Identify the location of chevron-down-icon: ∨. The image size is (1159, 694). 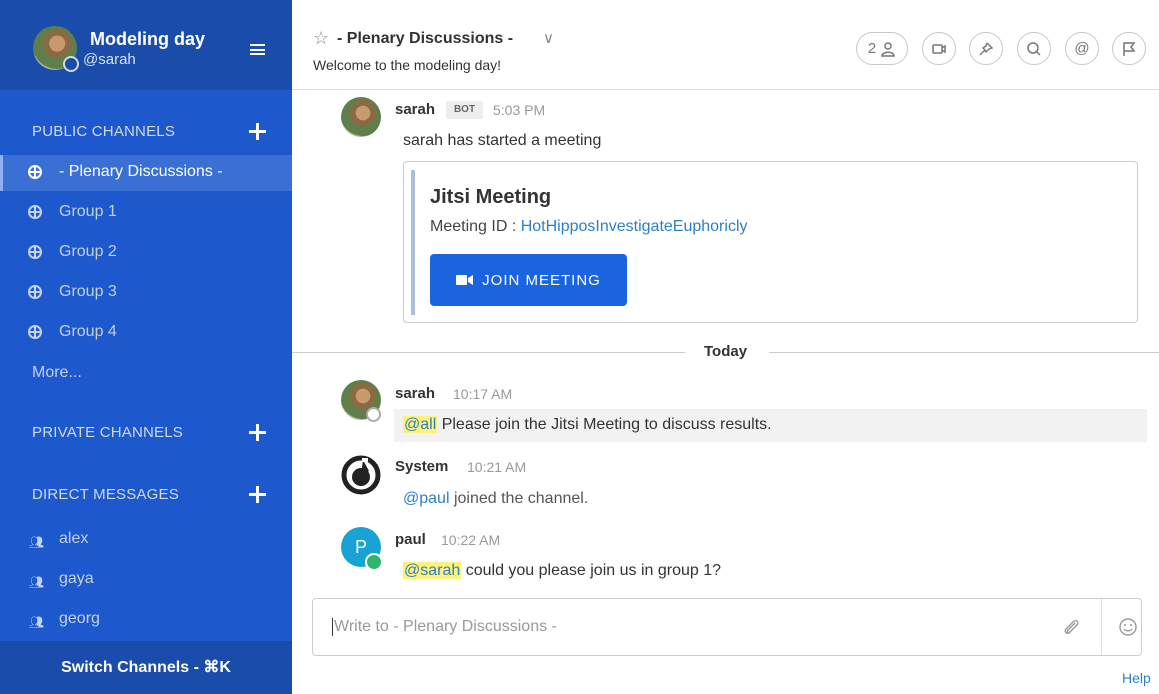
(548, 38).